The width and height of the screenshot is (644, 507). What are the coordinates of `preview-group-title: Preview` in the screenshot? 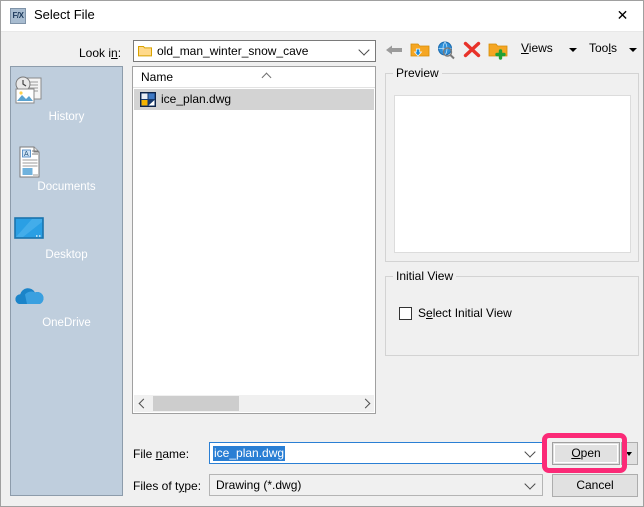 It's located at (417, 73).